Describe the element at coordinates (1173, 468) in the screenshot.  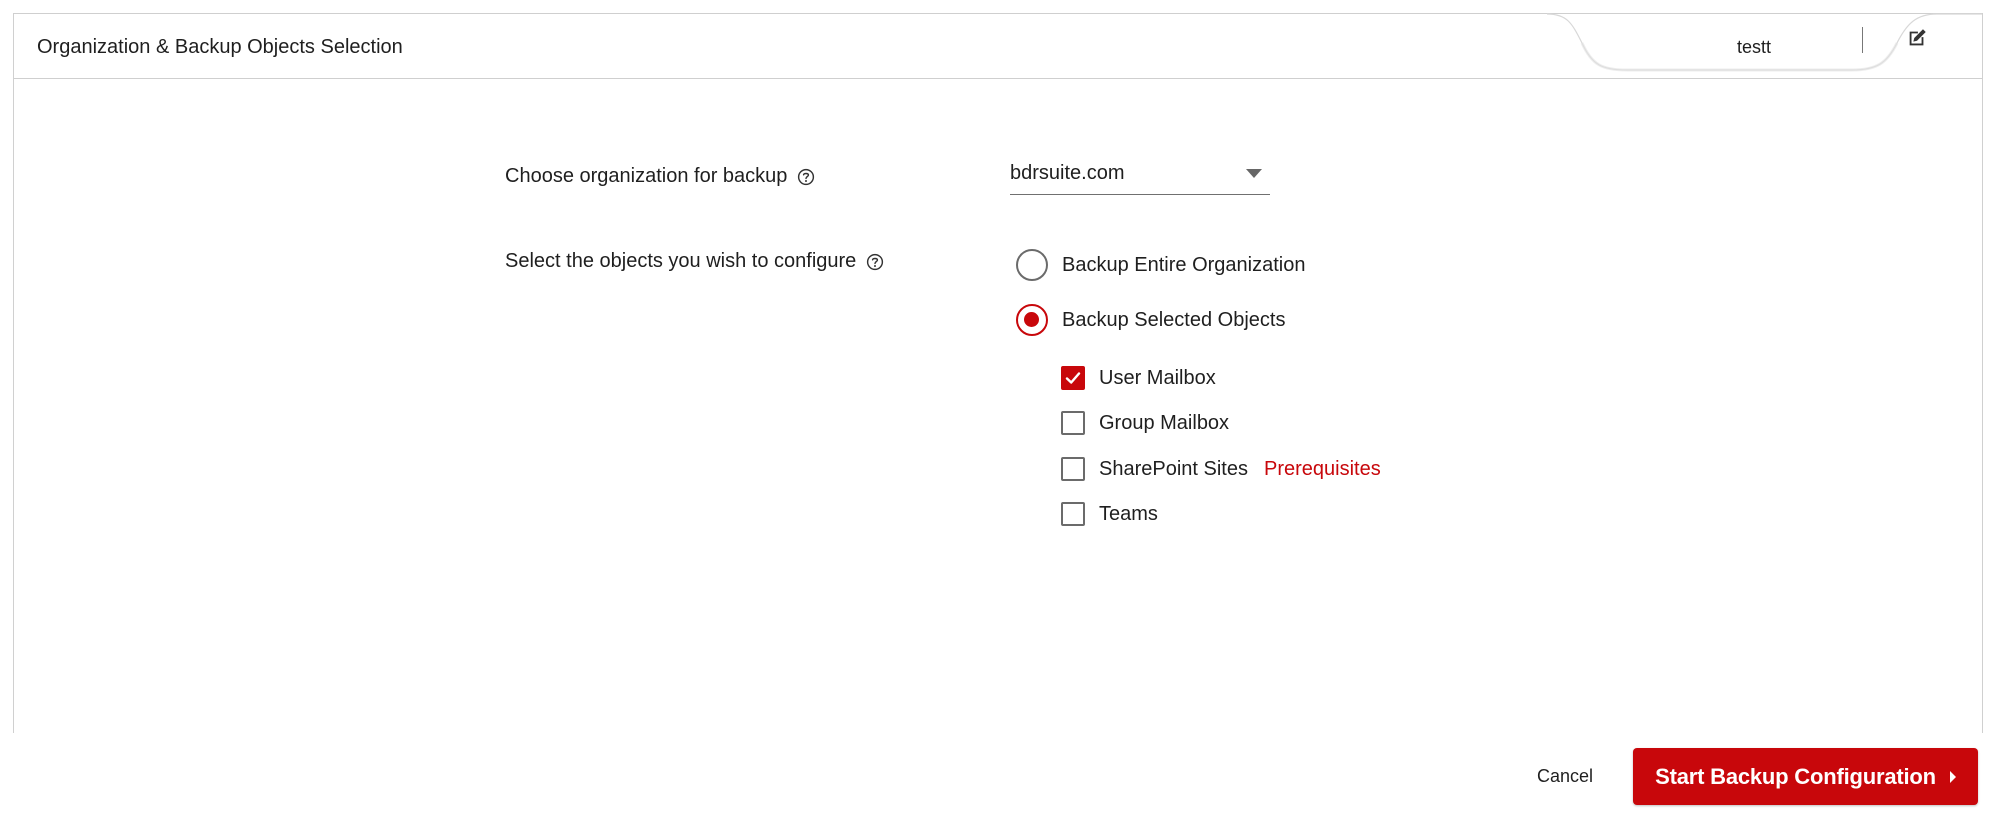
I see `checkbox-label: SharePoint Sites` at that location.